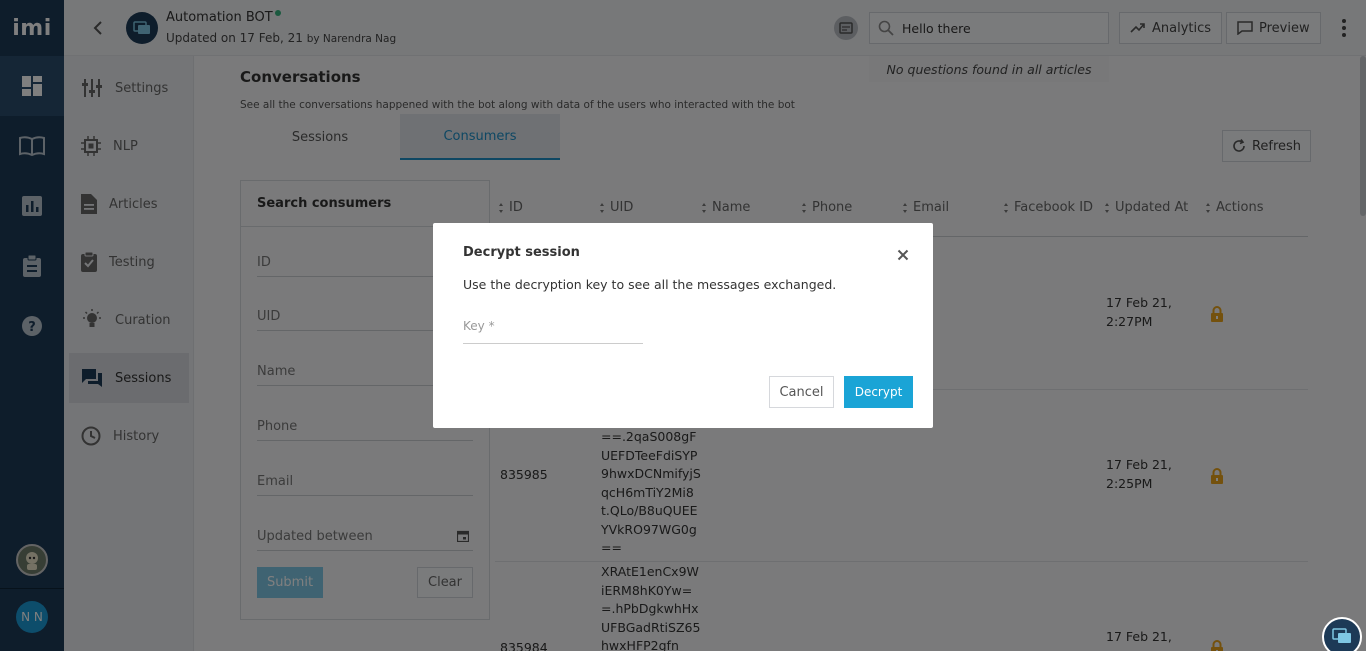 Image resolution: width=1366 pixels, height=651 pixels. What do you see at coordinates (801, 392) in the screenshot?
I see `cancel-button: Cancel` at bounding box center [801, 392].